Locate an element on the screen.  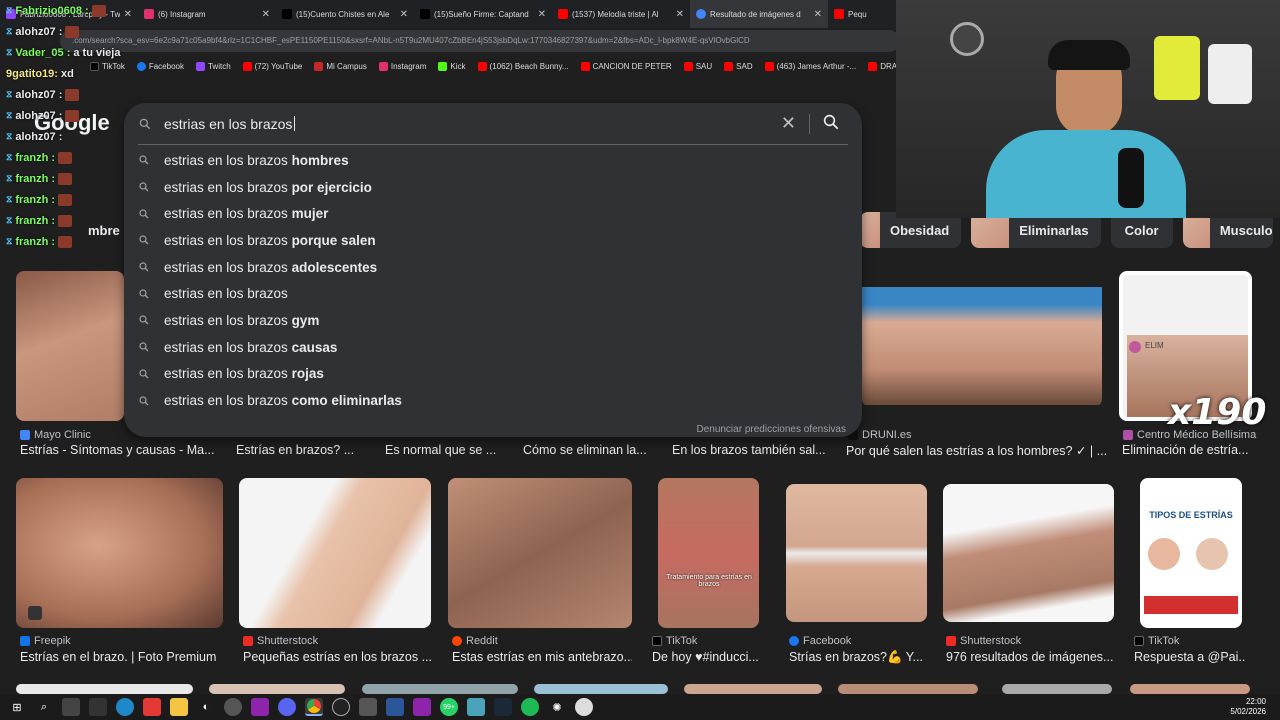
bookmark-twitch: Twitch is located at coordinates (213, 66).